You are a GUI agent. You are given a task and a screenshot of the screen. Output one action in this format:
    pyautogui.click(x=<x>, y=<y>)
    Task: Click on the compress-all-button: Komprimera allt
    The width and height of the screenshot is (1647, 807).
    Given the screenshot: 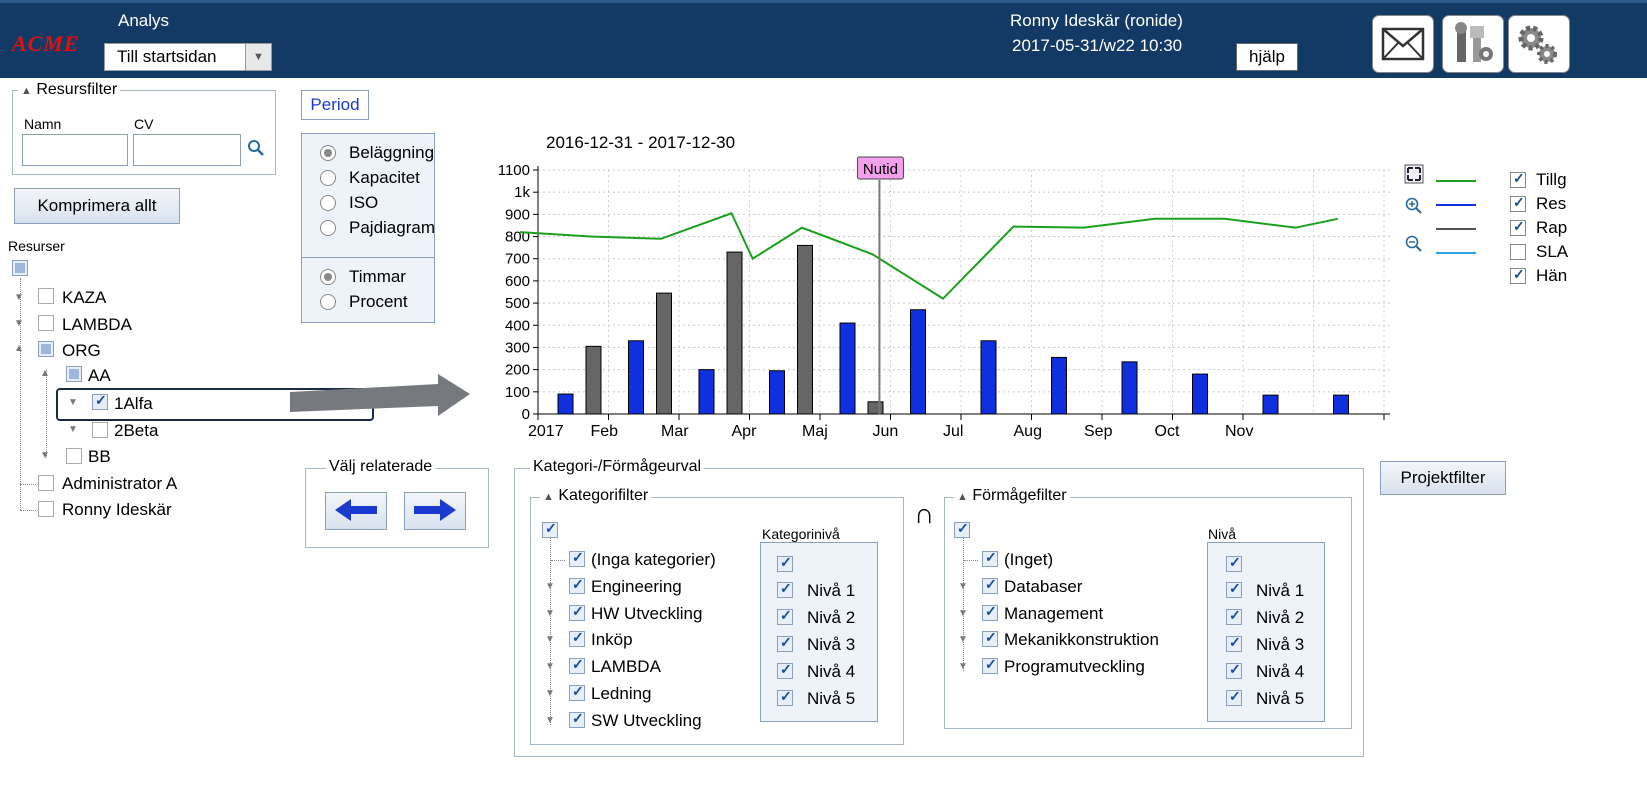 What is the action you would take?
    pyautogui.click(x=97, y=206)
    